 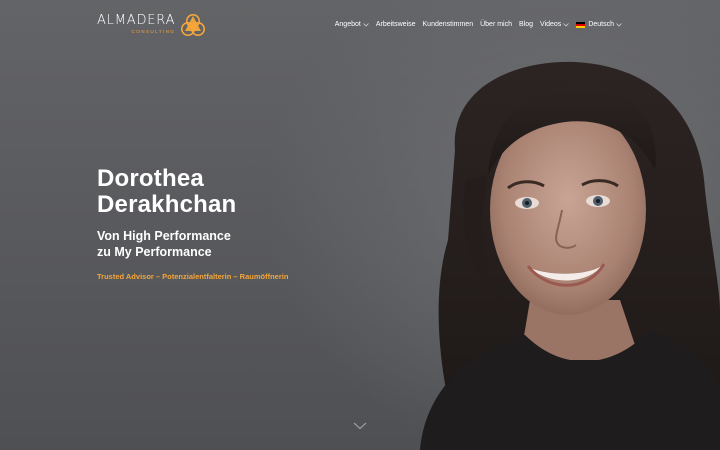 I want to click on brand-logo: ALMADERA CONSULTING, so click(x=151, y=24).